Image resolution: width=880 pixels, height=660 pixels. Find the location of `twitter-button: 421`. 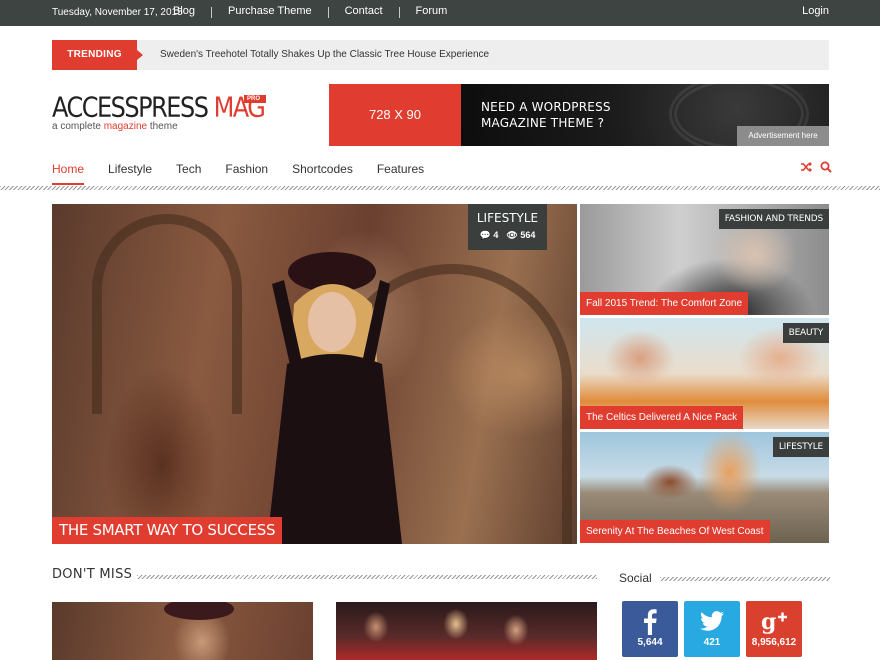

twitter-button: 421 is located at coordinates (712, 629).